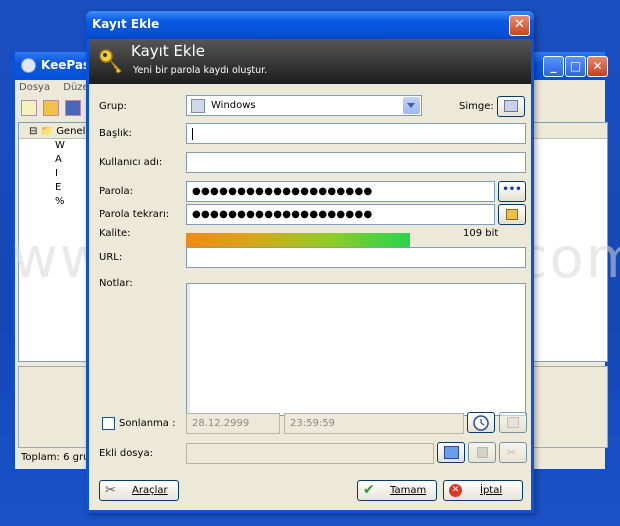 The height and width of the screenshot is (526, 620). Describe the element at coordinates (134, 214) in the screenshot. I see `password-repeat-label: Parola tekrarı:` at that location.